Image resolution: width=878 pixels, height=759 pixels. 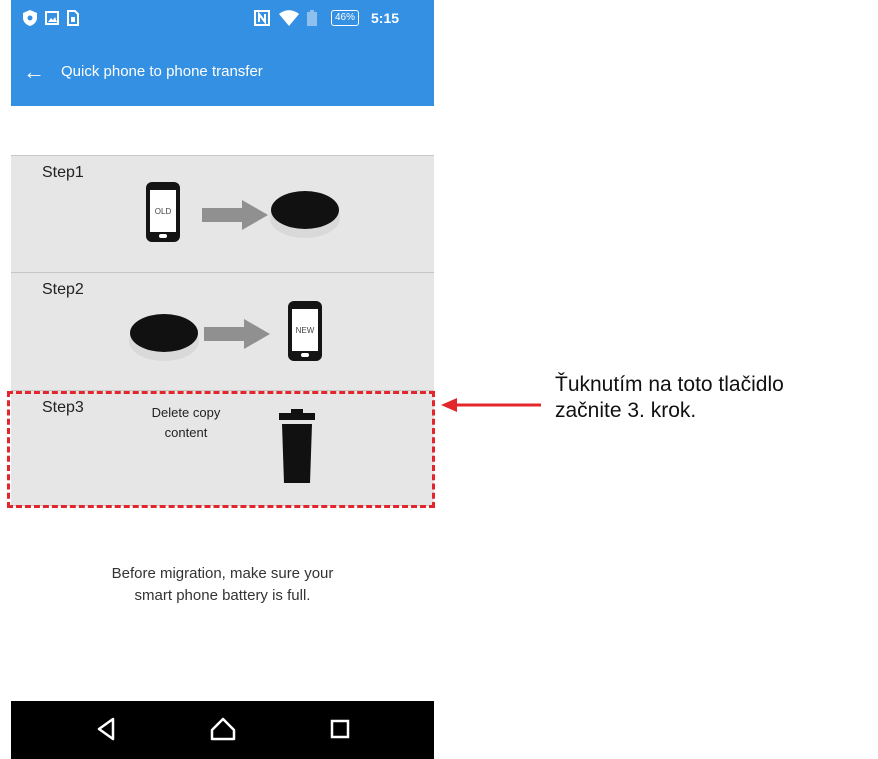 I want to click on nfc-icon, so click(x=262, y=18).